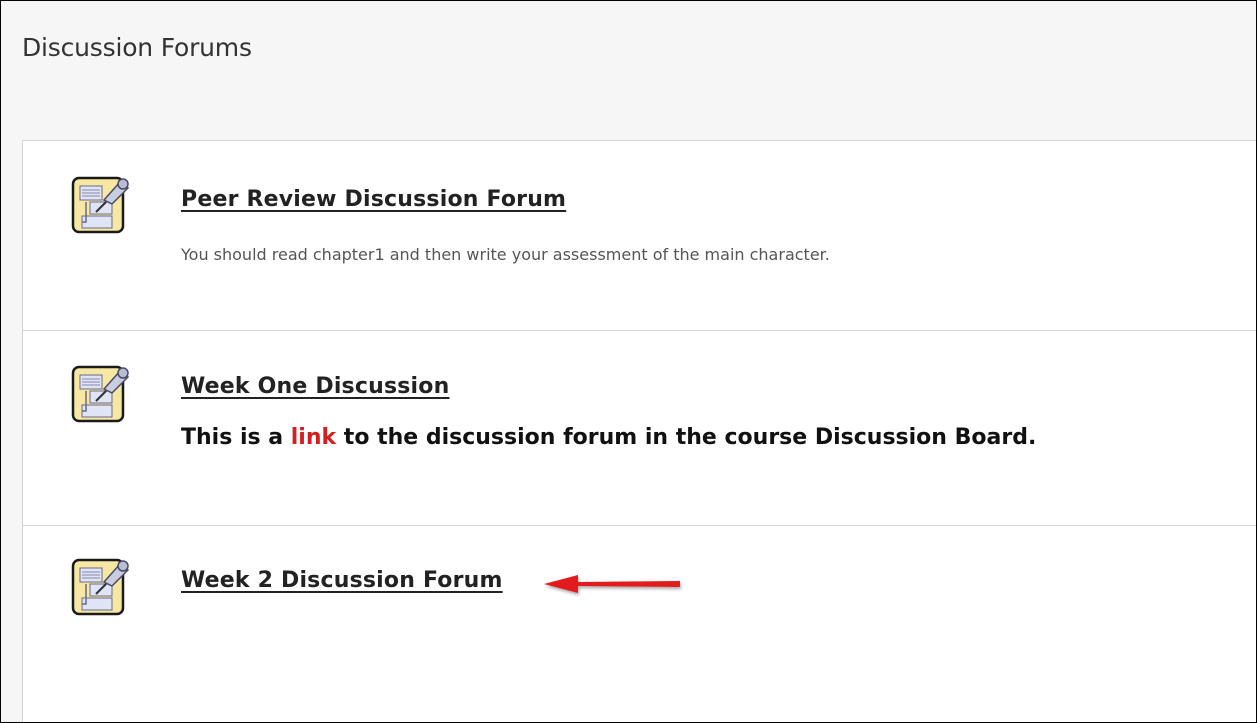  I want to click on forum-link-peer-review: Peer Review Discussion Forum, so click(373, 199).